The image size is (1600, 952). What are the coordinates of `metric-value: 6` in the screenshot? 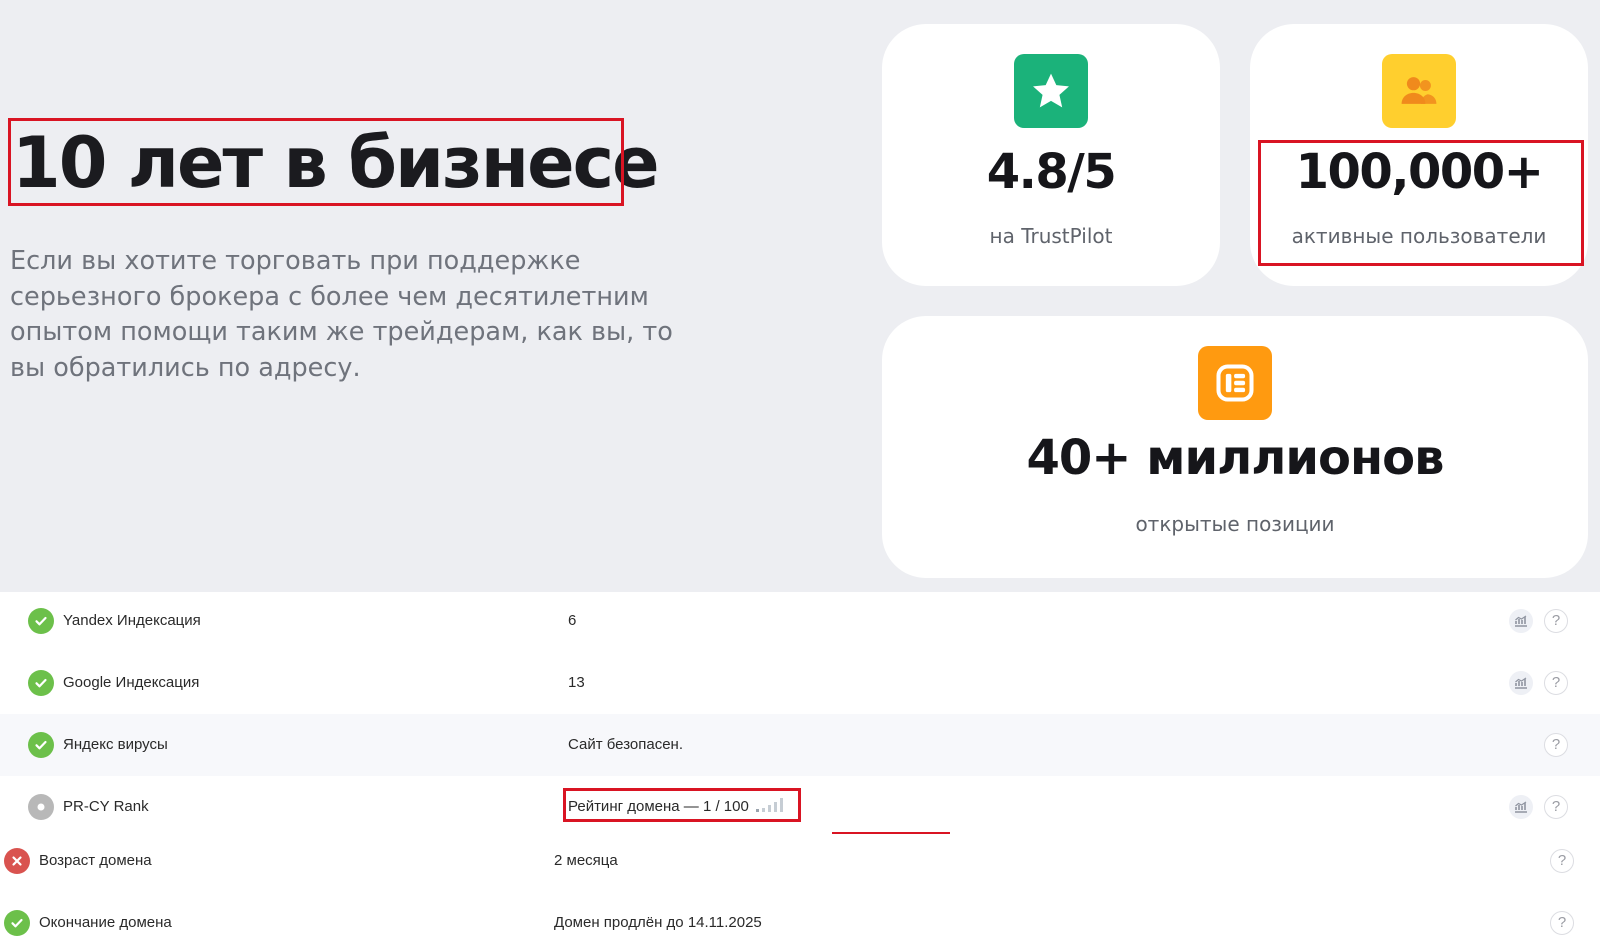 It's located at (572, 620).